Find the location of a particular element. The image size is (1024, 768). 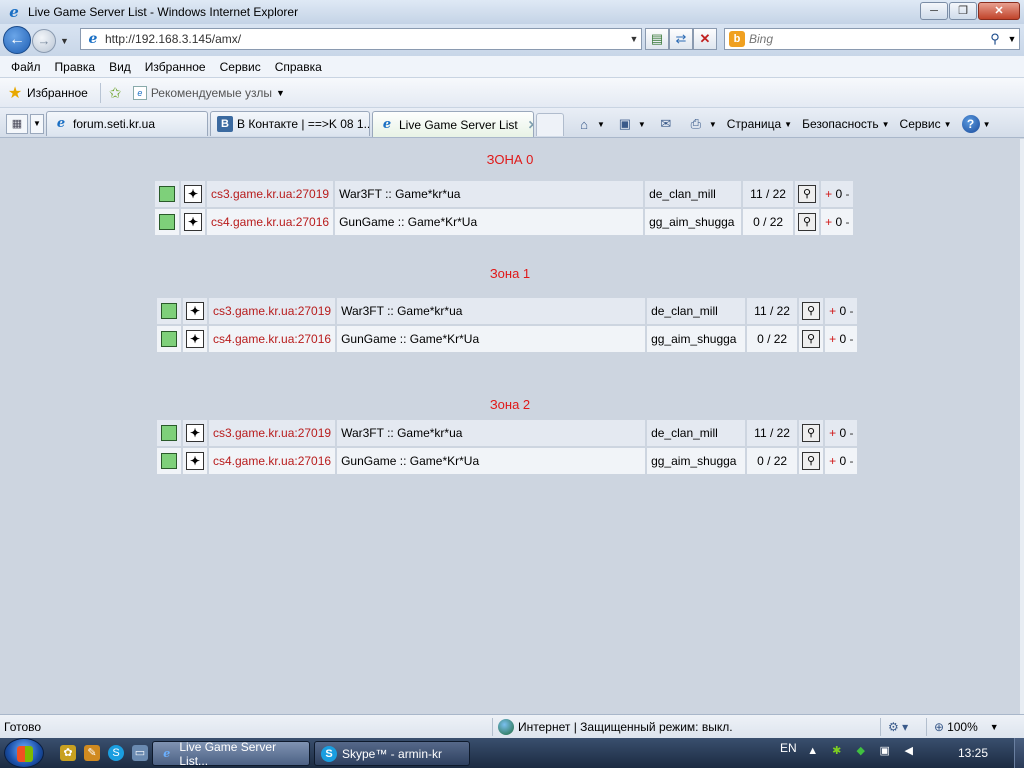

server-name: GunGame :: Game*Kr*Ua is located at coordinates (491, 339).